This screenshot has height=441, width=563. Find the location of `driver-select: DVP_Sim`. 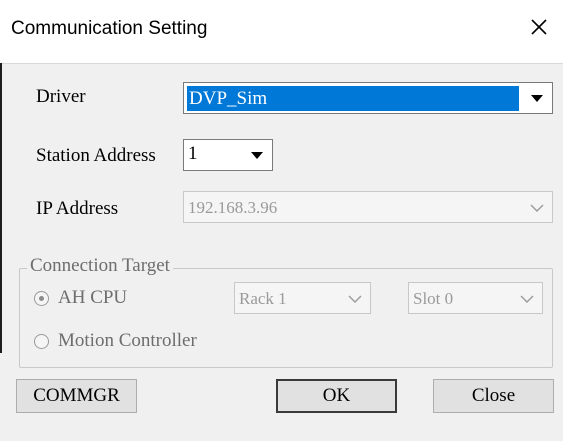

driver-select: DVP_Sim is located at coordinates (368, 98).